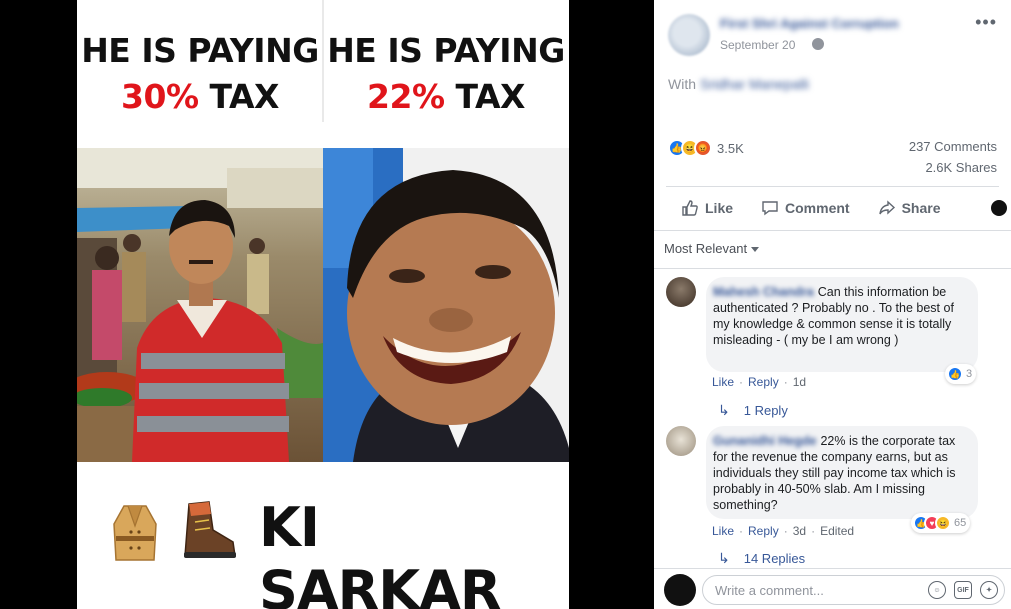 The image size is (1011, 609). I want to click on comment-composer: Write a comment... ☺ GIF ✦, so click(832, 588).